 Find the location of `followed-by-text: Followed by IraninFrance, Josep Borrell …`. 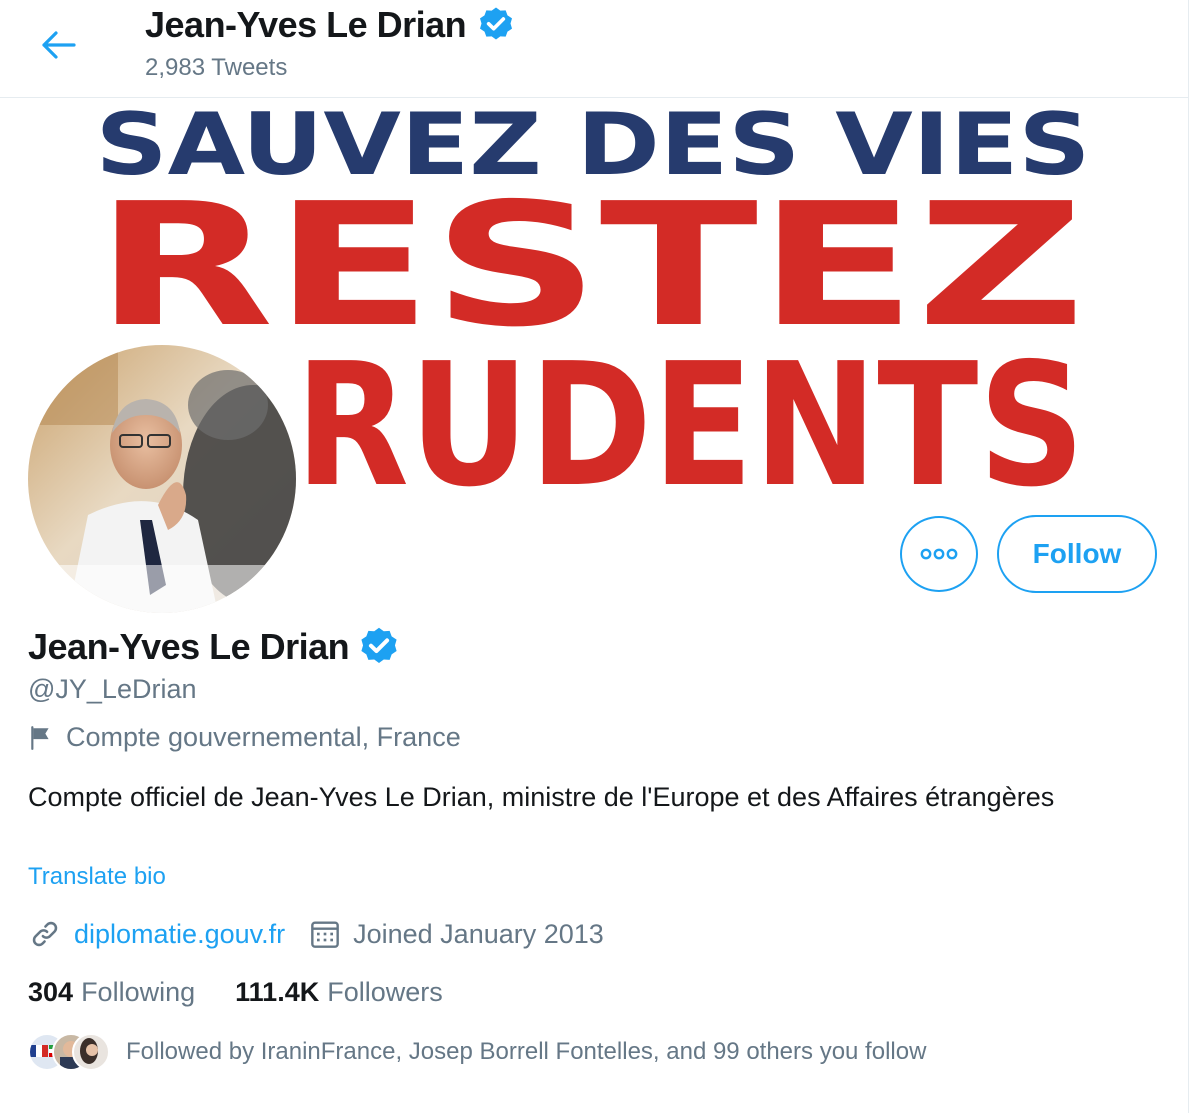

followed-by-text: Followed by IraninFrance, Josep Borrell … is located at coordinates (526, 1051).